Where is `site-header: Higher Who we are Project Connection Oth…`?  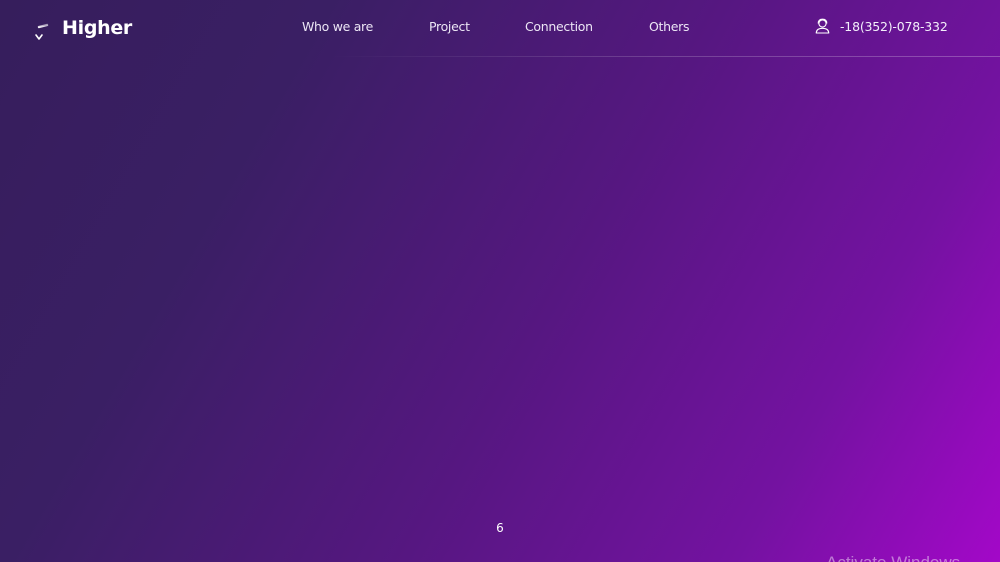 site-header: Higher Who we are Project Connection Oth… is located at coordinates (500, 28).